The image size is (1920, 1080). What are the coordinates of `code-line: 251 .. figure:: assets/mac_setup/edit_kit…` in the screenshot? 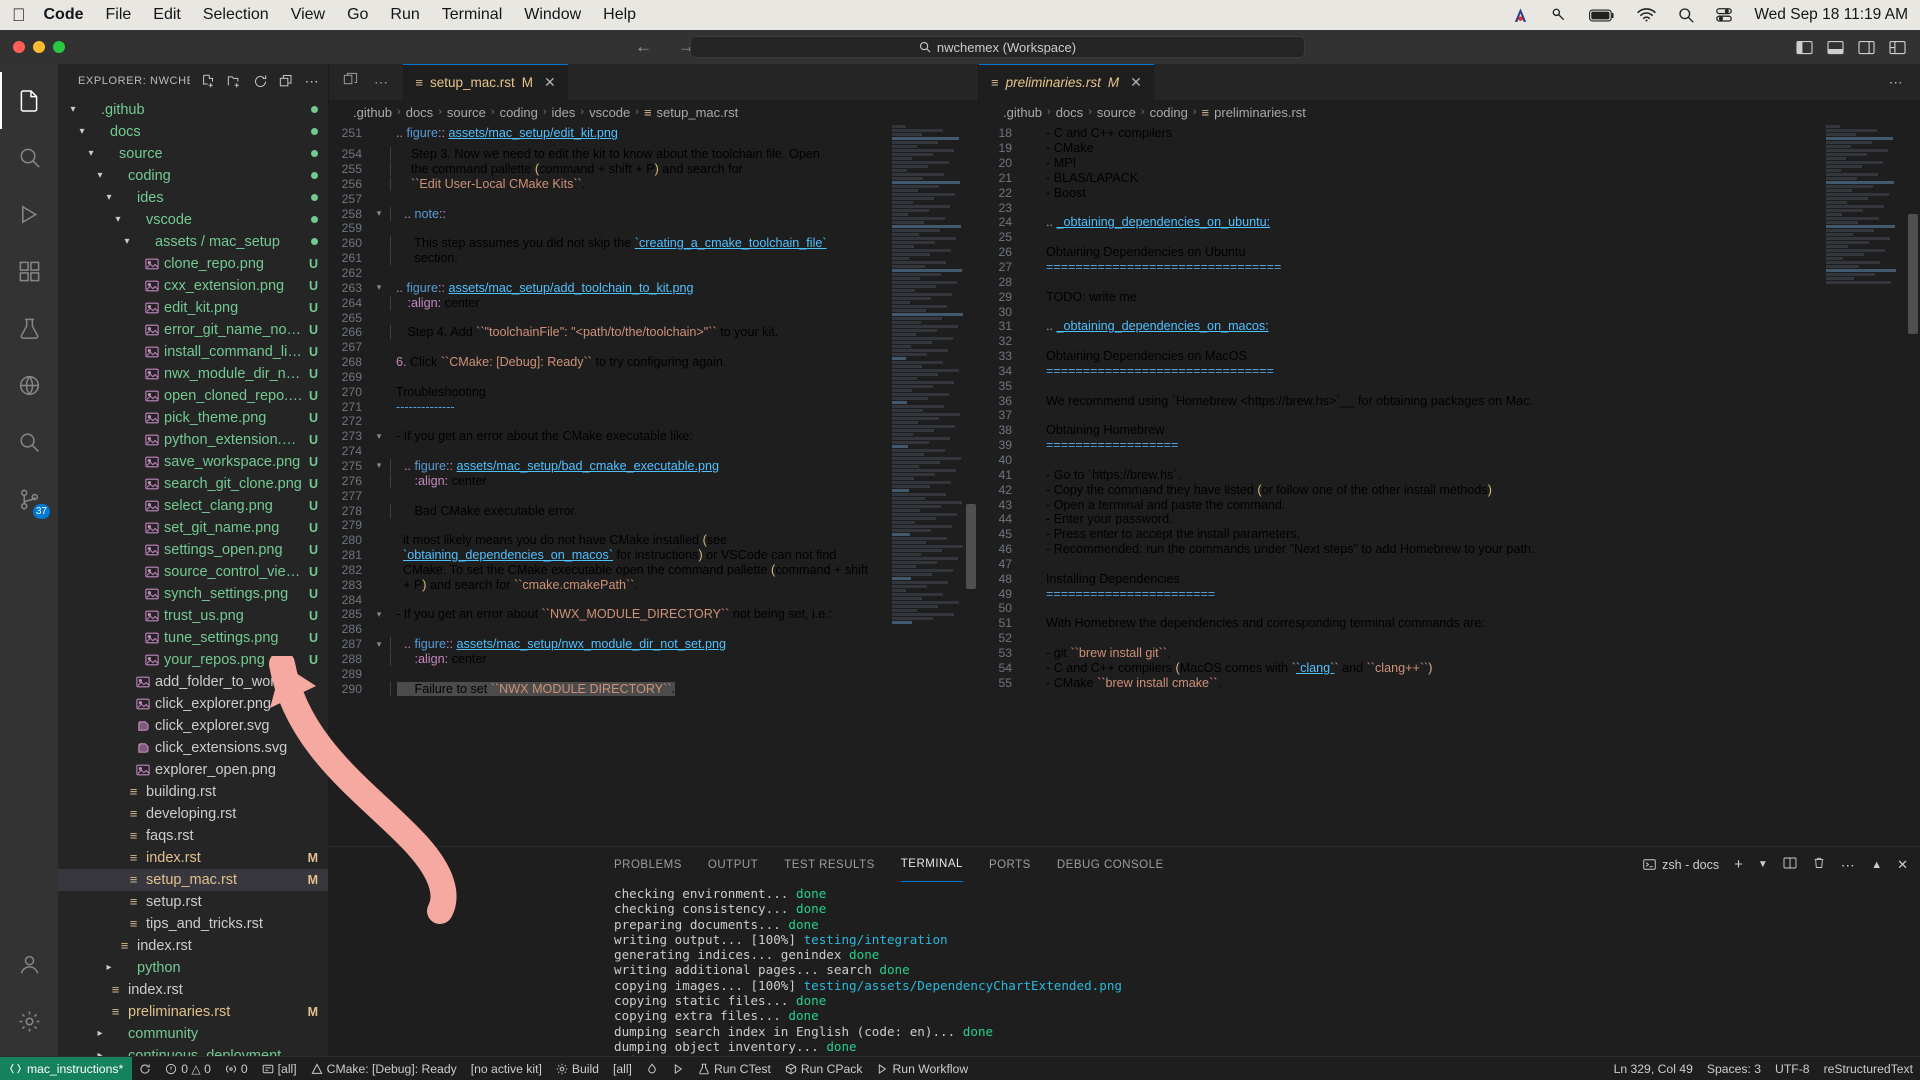 It's located at (653, 133).